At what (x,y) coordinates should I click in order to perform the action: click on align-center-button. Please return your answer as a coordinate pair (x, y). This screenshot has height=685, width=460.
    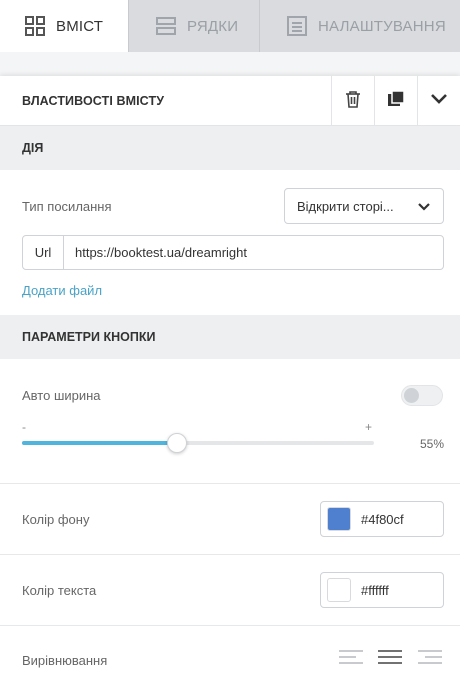
    Looking at the image, I should click on (390, 659).